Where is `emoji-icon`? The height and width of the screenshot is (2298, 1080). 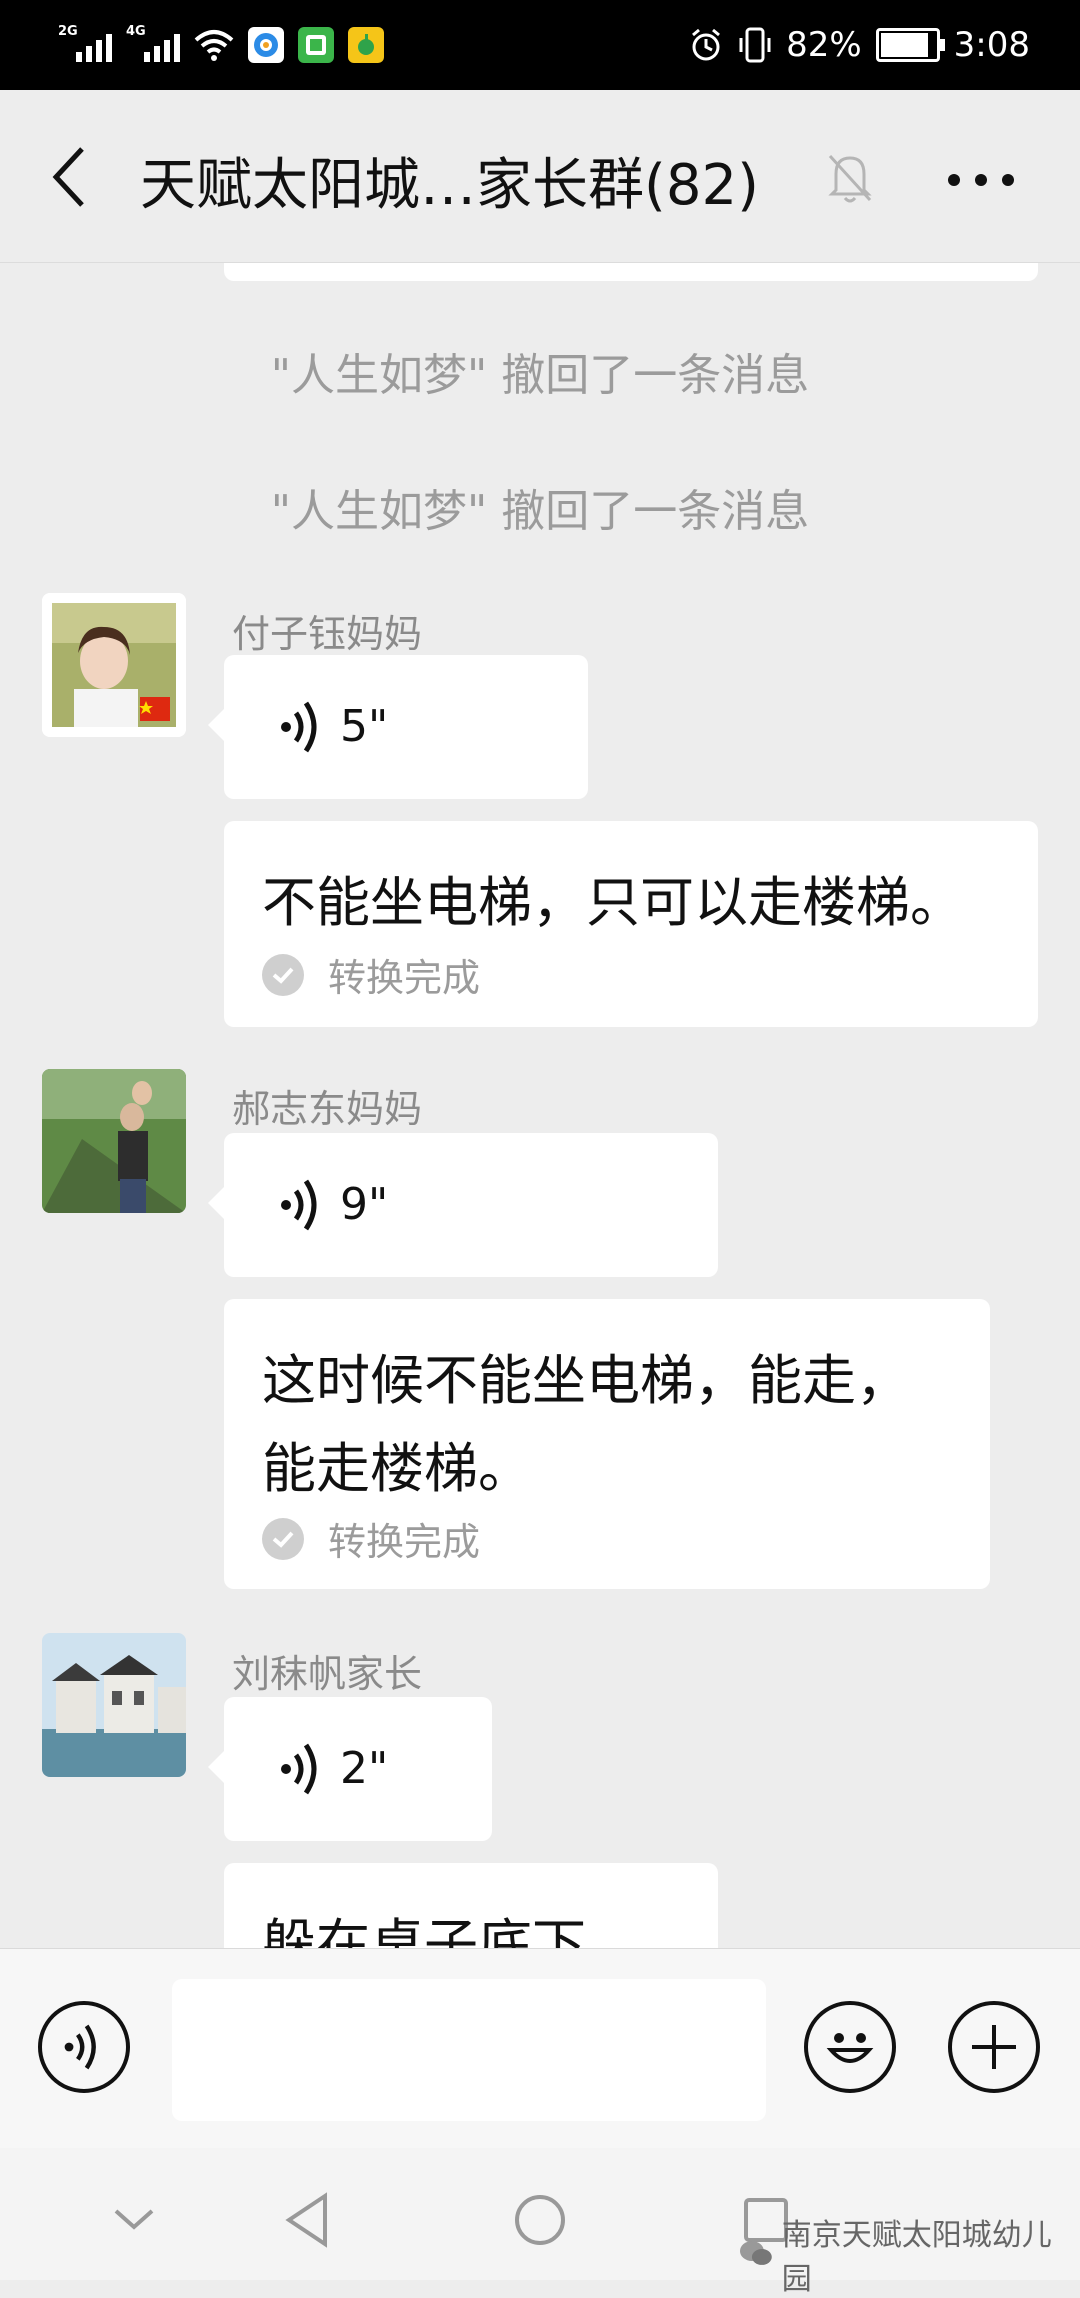 emoji-icon is located at coordinates (850, 2048).